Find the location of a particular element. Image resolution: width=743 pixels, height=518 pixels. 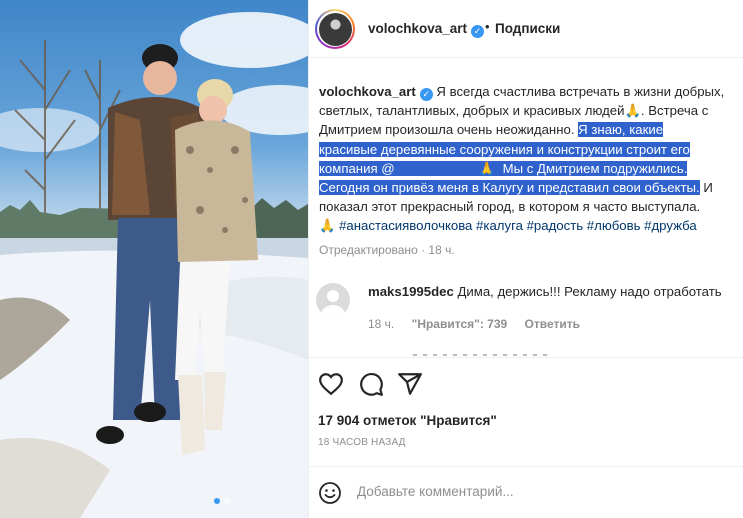

caption-username: volochkova_art is located at coordinates (367, 91).